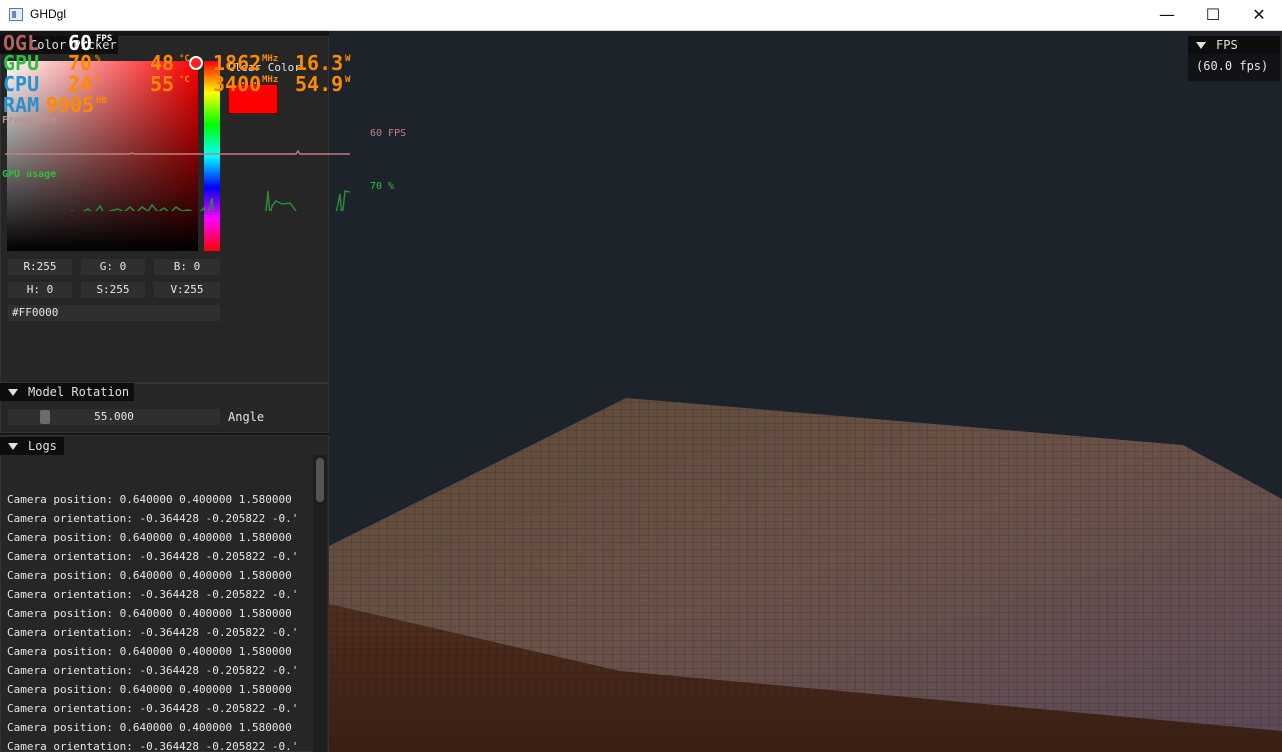 The height and width of the screenshot is (752, 1282). I want to click on osd-cpu-temp-unit: °C, so click(184, 80).